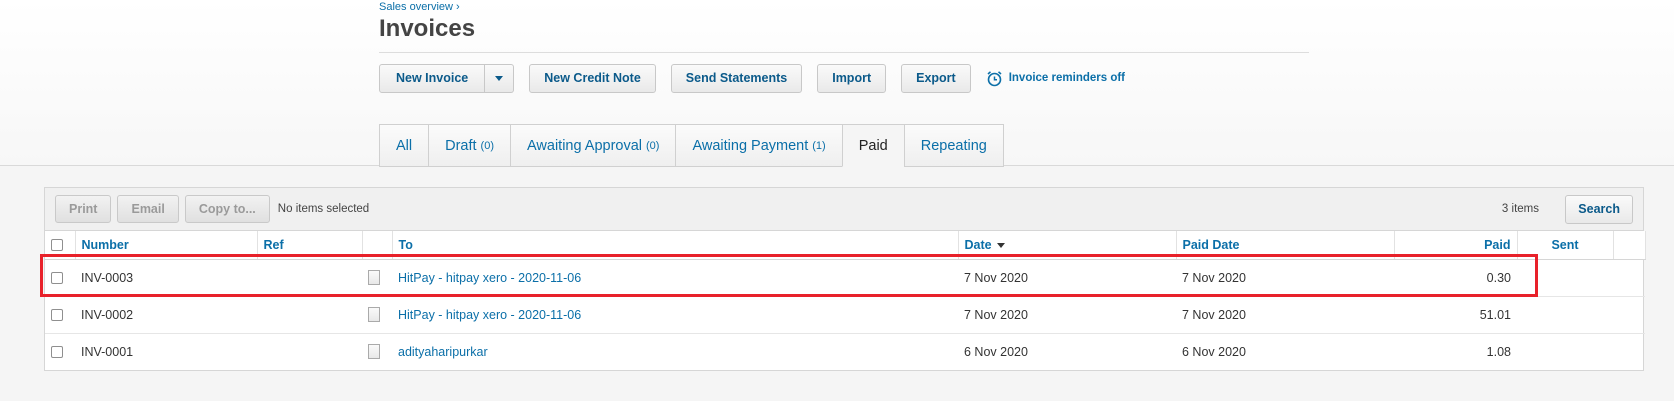 Image resolution: width=1674 pixels, height=401 pixels. I want to click on column-paid: Paid, so click(1456, 245).